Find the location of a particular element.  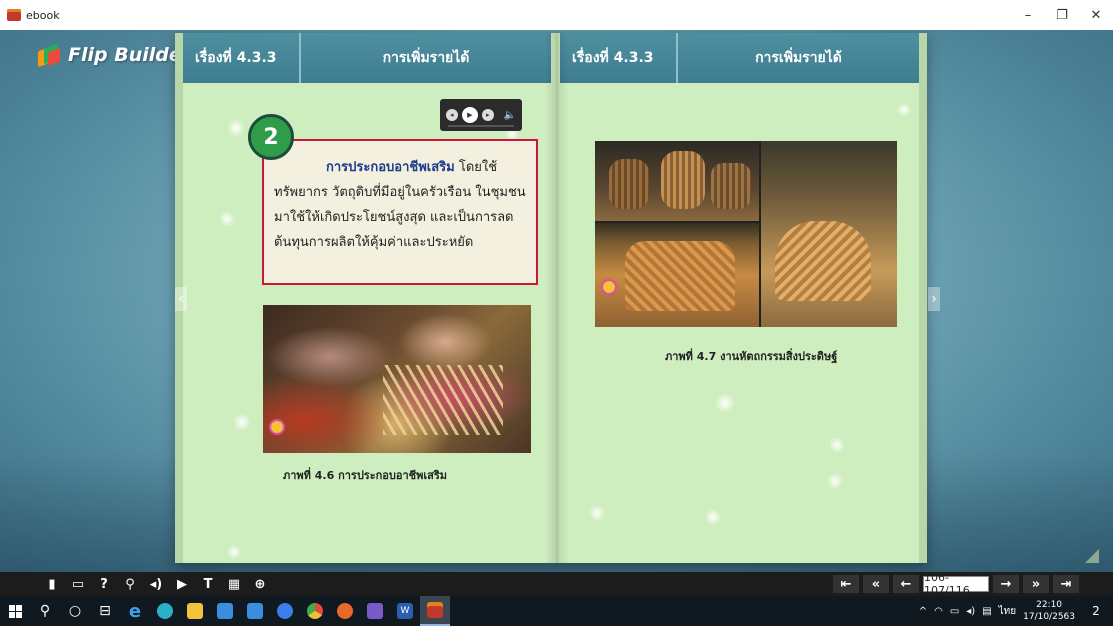

prev-page-arrow: ‹ is located at coordinates (181, 299).